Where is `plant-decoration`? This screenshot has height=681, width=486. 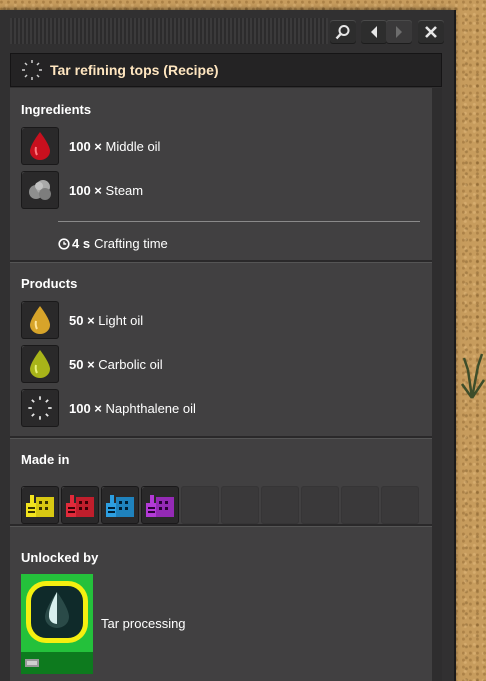
plant-decoration is located at coordinates (473, 376).